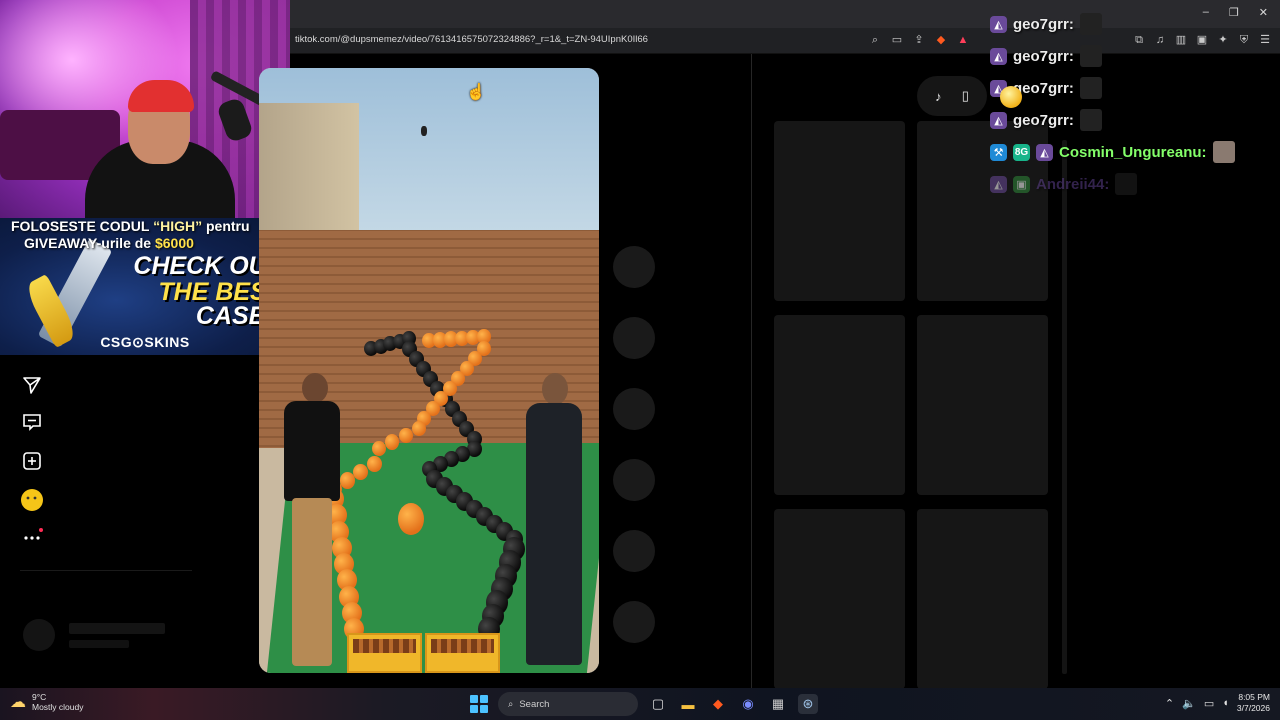 This screenshot has width=1280, height=720. I want to click on hand-cursor-icon: ☝, so click(476, 92).